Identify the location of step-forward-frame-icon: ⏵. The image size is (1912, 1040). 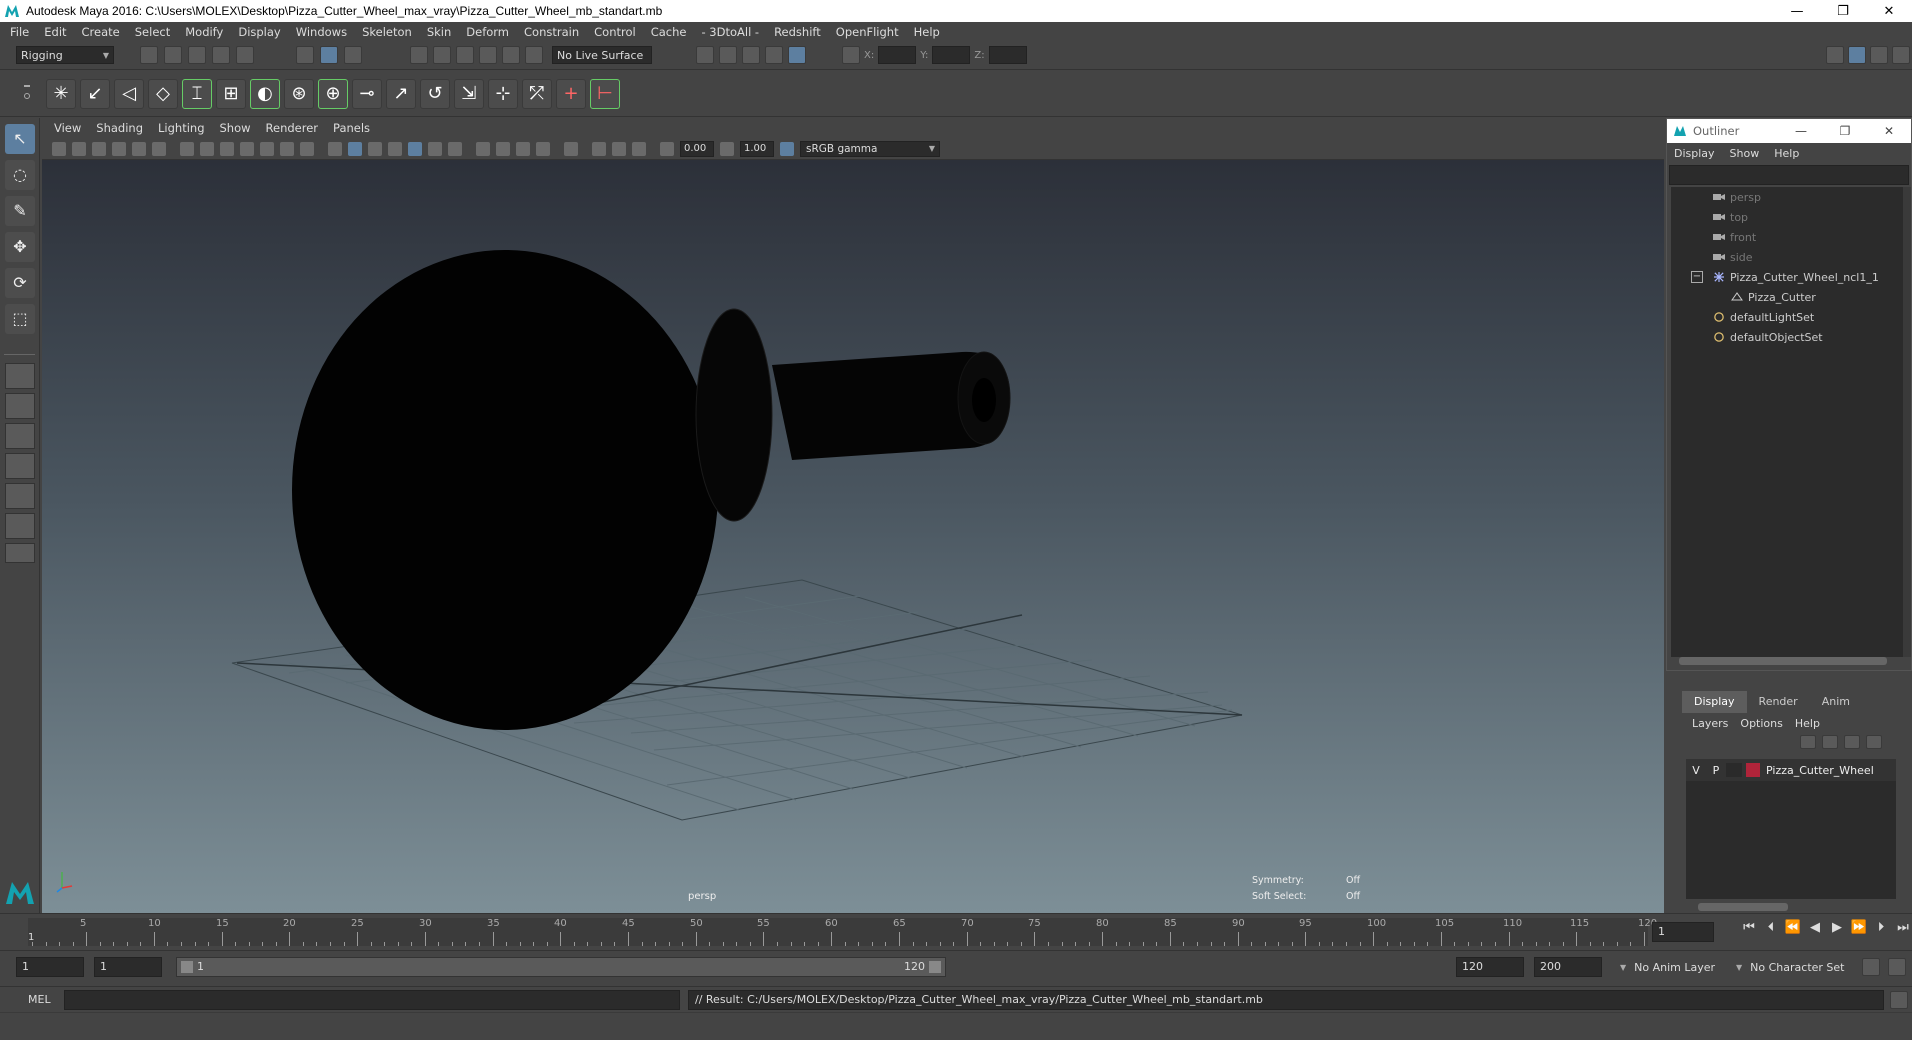
(1881, 927).